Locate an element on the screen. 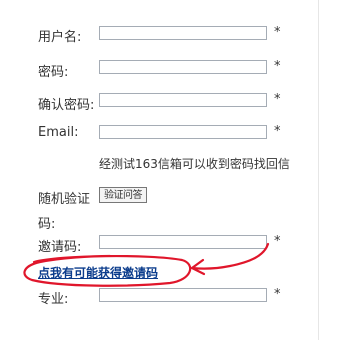 This screenshot has height=340, width=340. invite-code-link: 点我有可能获得邀请码 is located at coordinates (98, 272).